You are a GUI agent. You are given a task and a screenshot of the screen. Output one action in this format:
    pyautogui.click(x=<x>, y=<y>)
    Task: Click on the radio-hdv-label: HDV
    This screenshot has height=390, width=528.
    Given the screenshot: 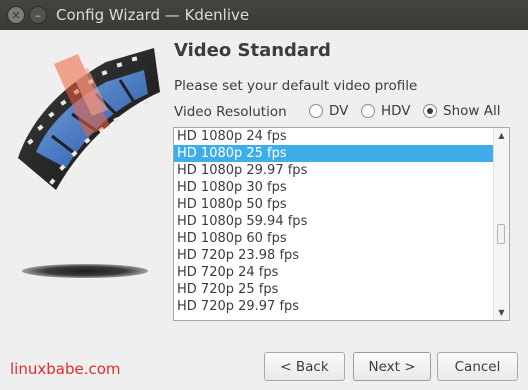 What is the action you would take?
    pyautogui.click(x=396, y=111)
    